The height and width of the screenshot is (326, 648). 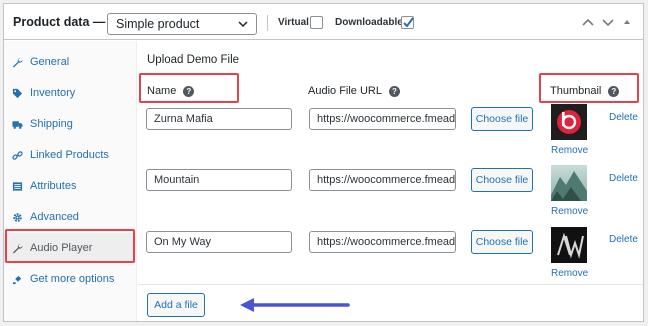 I want to click on wrench-icon, so click(x=17, y=62).